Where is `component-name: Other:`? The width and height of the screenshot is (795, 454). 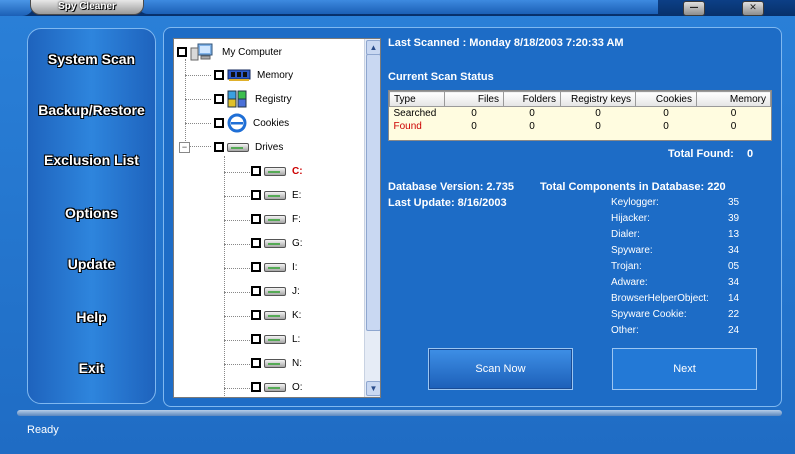 component-name: Other: is located at coordinates (625, 330).